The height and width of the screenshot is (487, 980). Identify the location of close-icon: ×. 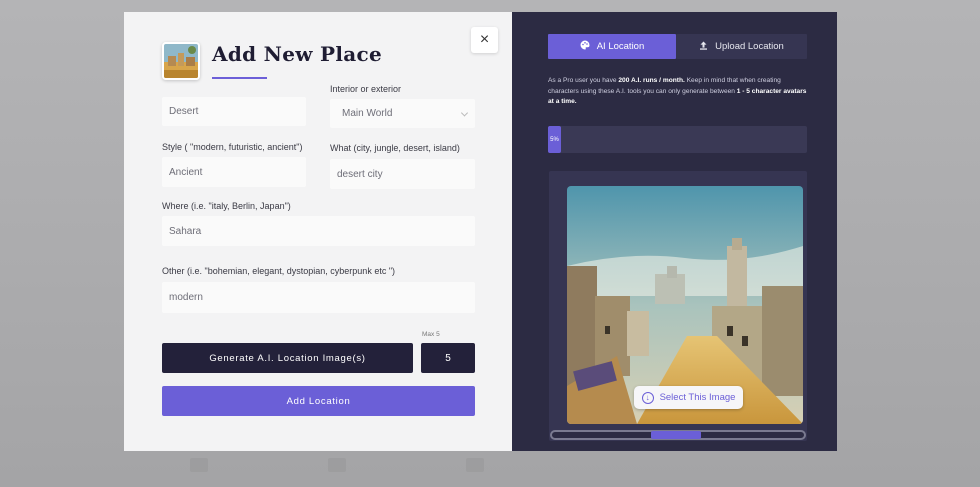
(484, 39).